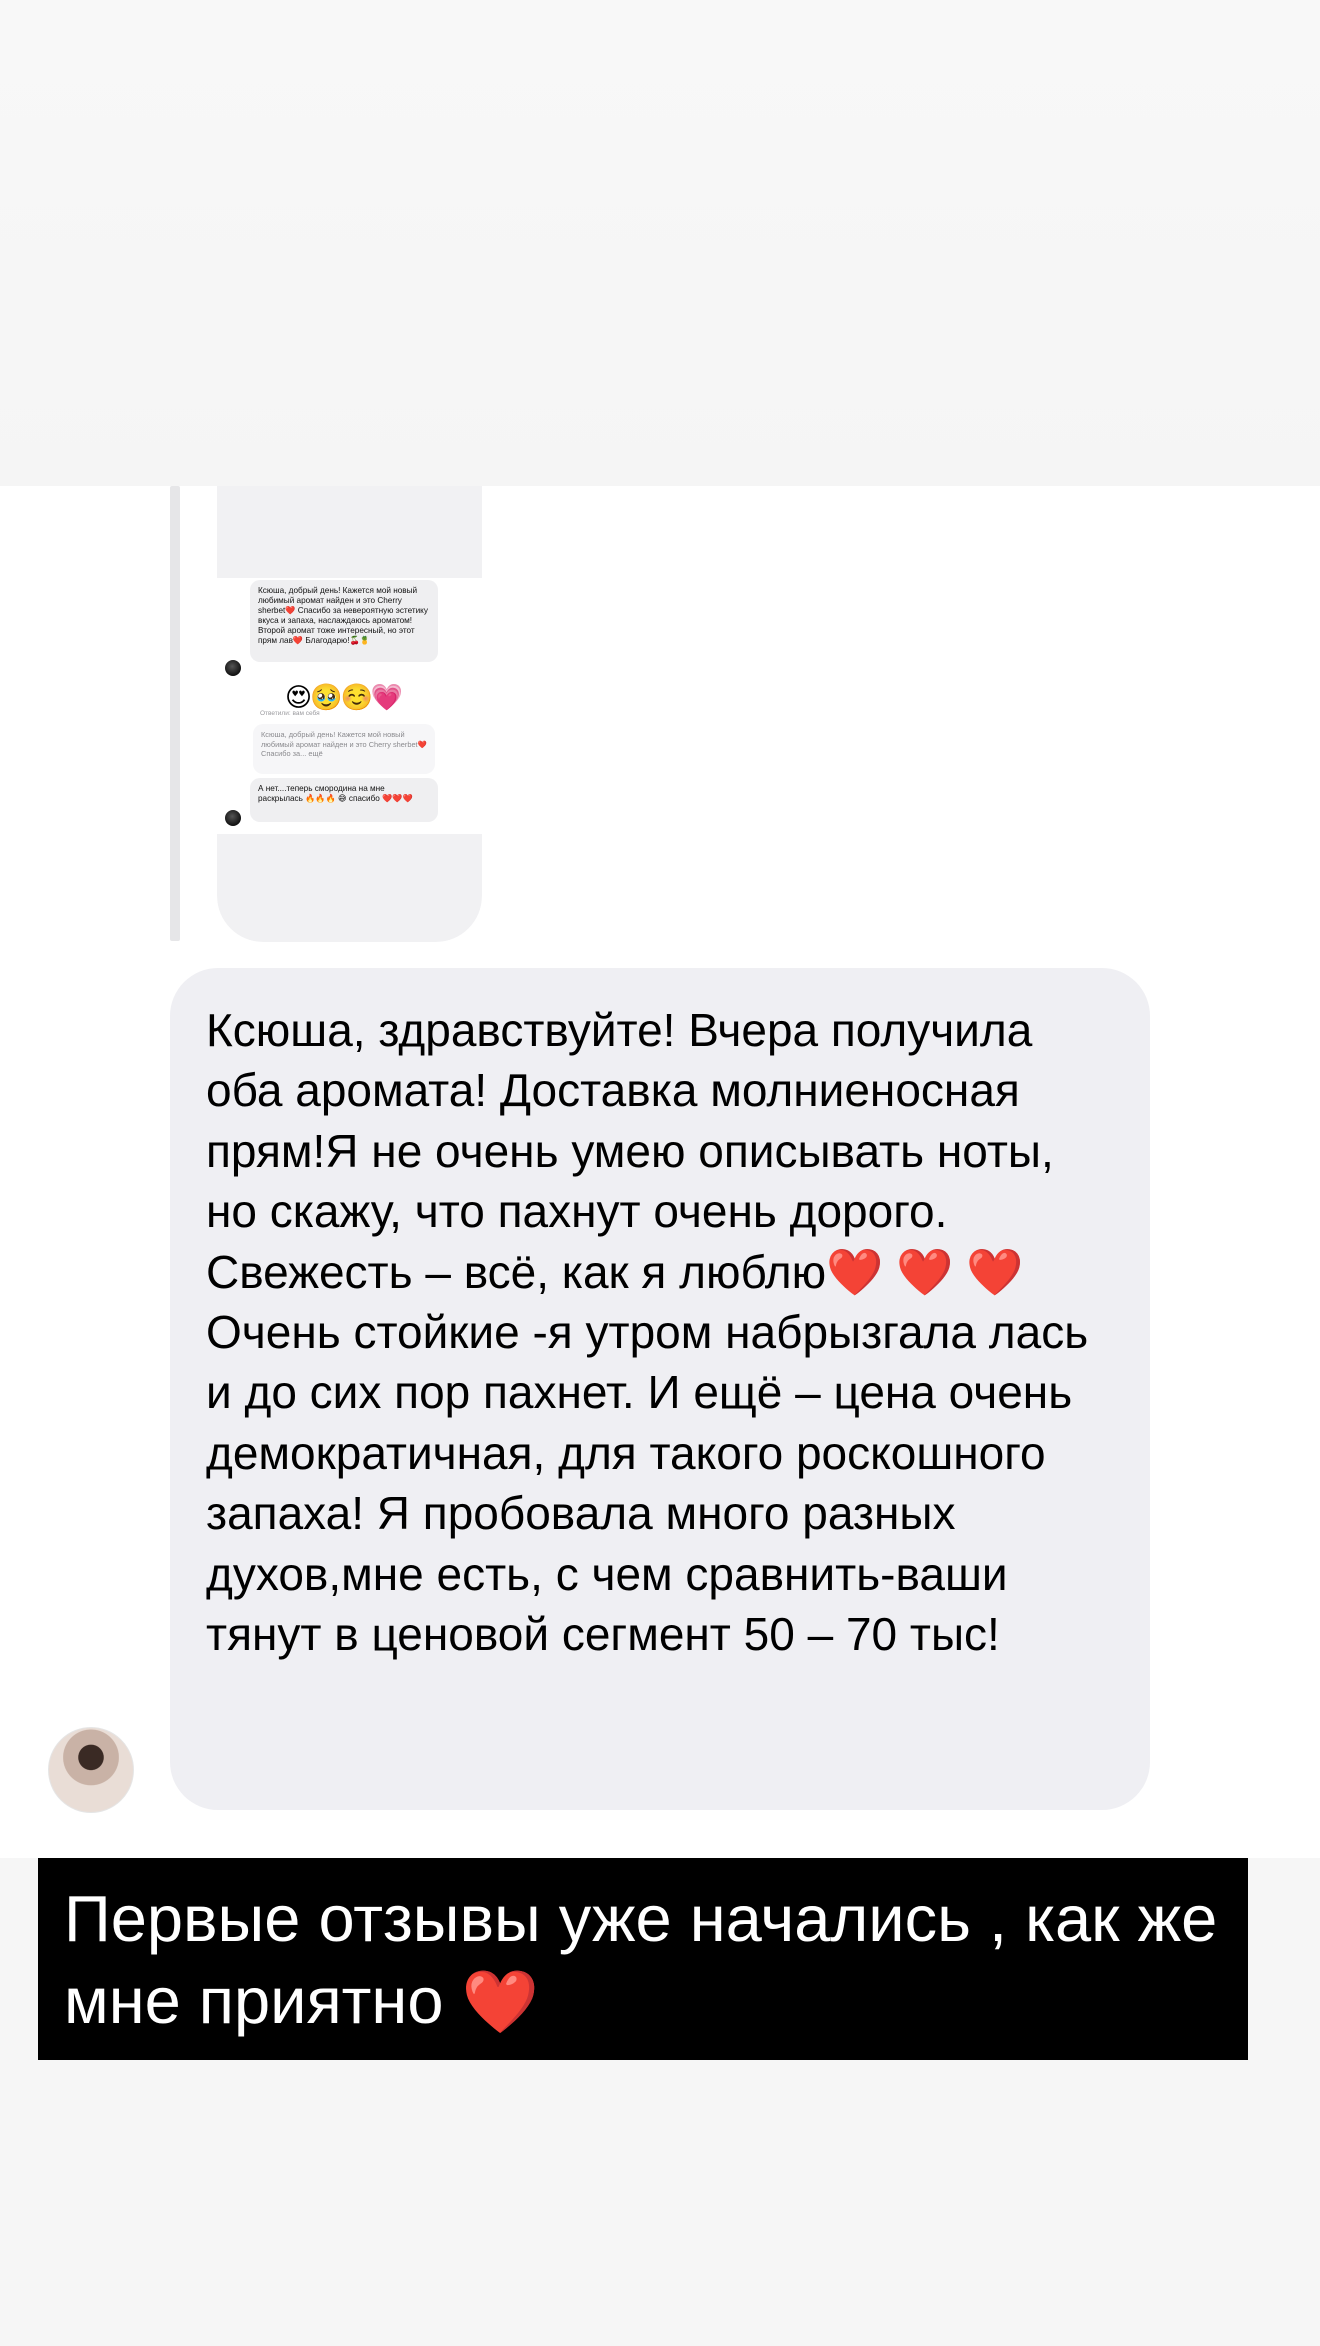 The image size is (1320, 2346). Describe the element at coordinates (500, 2002) in the screenshot. I see `caption-heart-emoji: ❤️` at that location.